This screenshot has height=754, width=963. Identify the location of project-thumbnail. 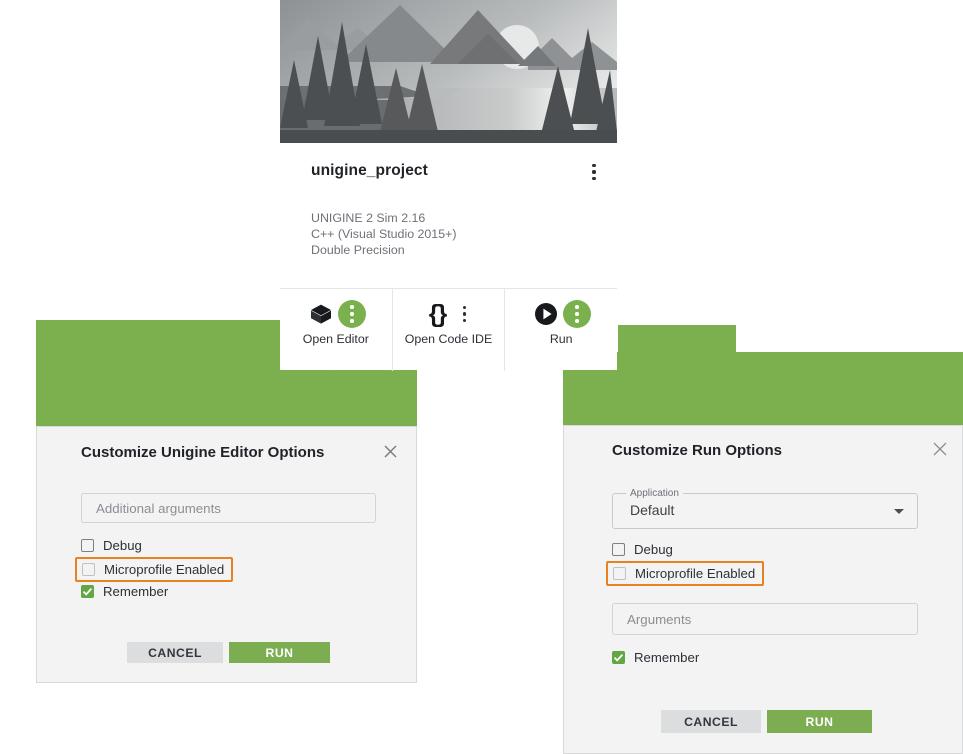
(448, 71).